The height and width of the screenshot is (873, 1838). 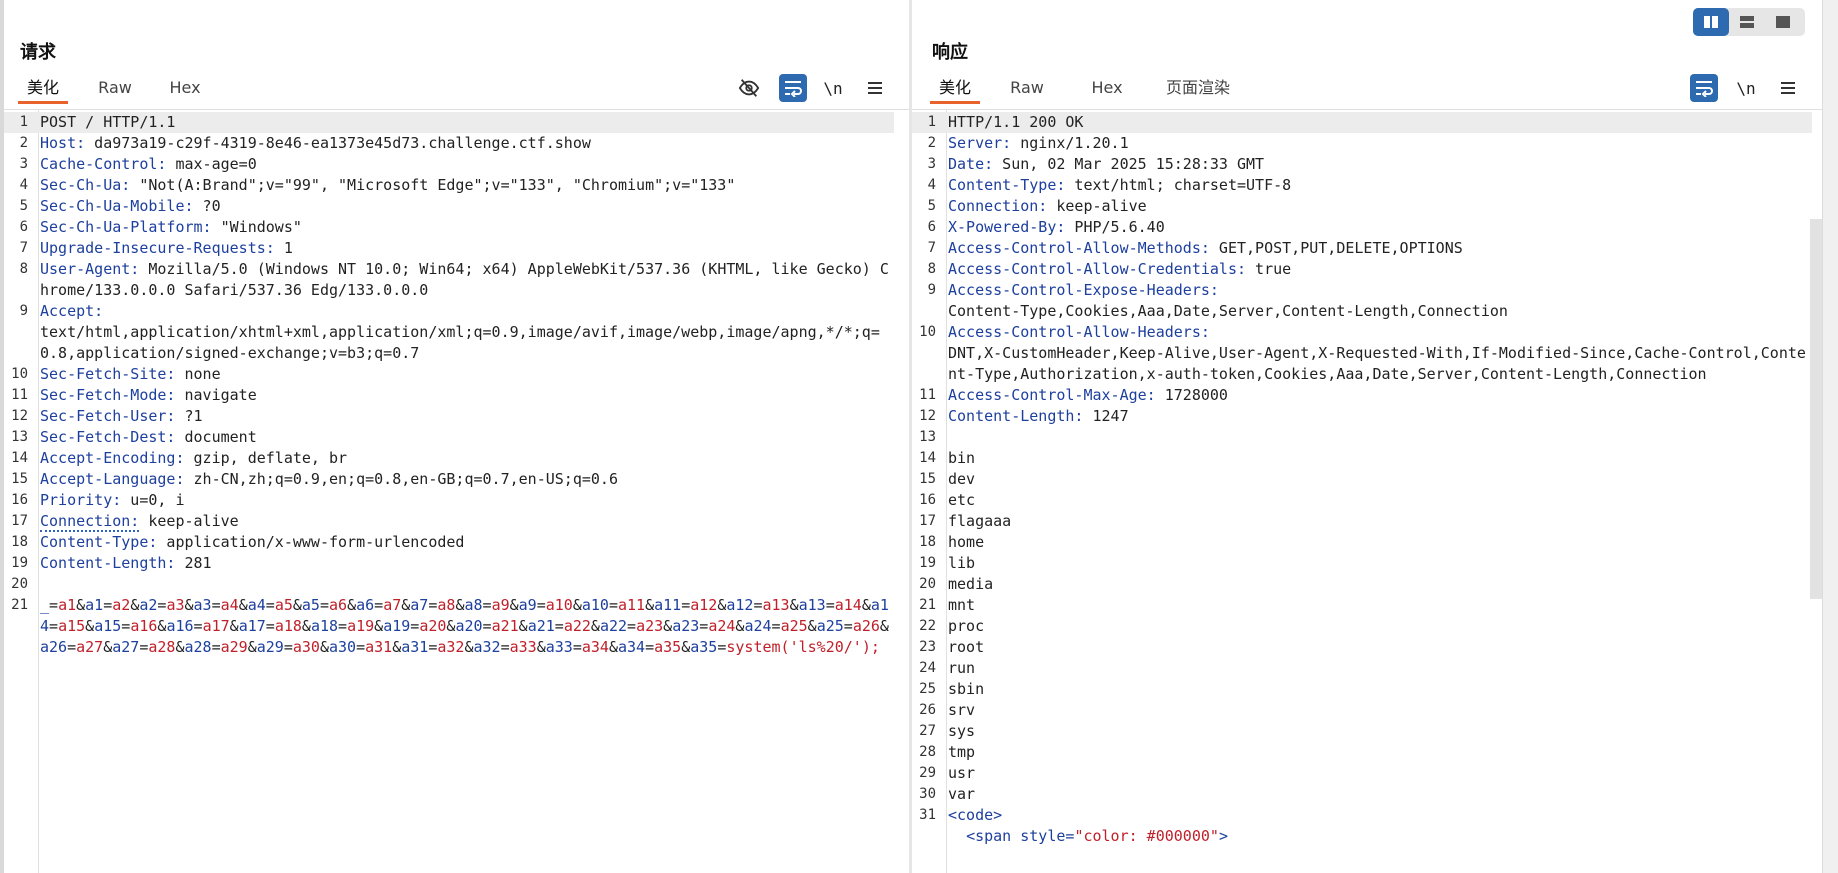 What do you see at coordinates (1083, 290) in the screenshot?
I see `header-name: Access-Control-Expose-Headers:` at bounding box center [1083, 290].